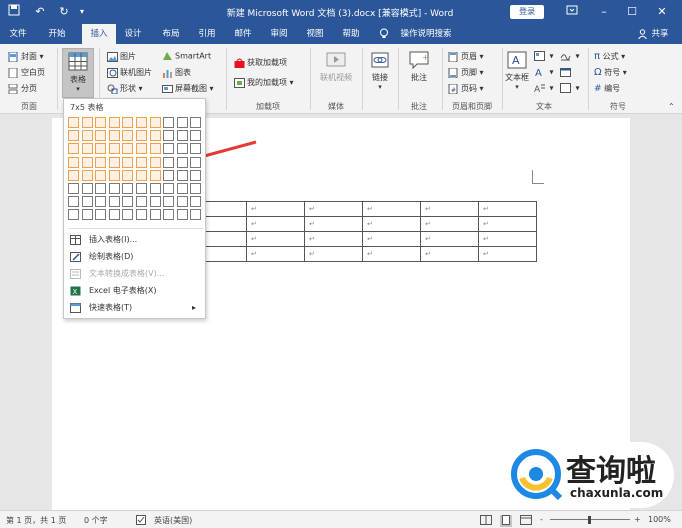  What do you see at coordinates (380, 70) in the screenshot?
I see `link-button: 链接 ▾` at bounding box center [380, 70].